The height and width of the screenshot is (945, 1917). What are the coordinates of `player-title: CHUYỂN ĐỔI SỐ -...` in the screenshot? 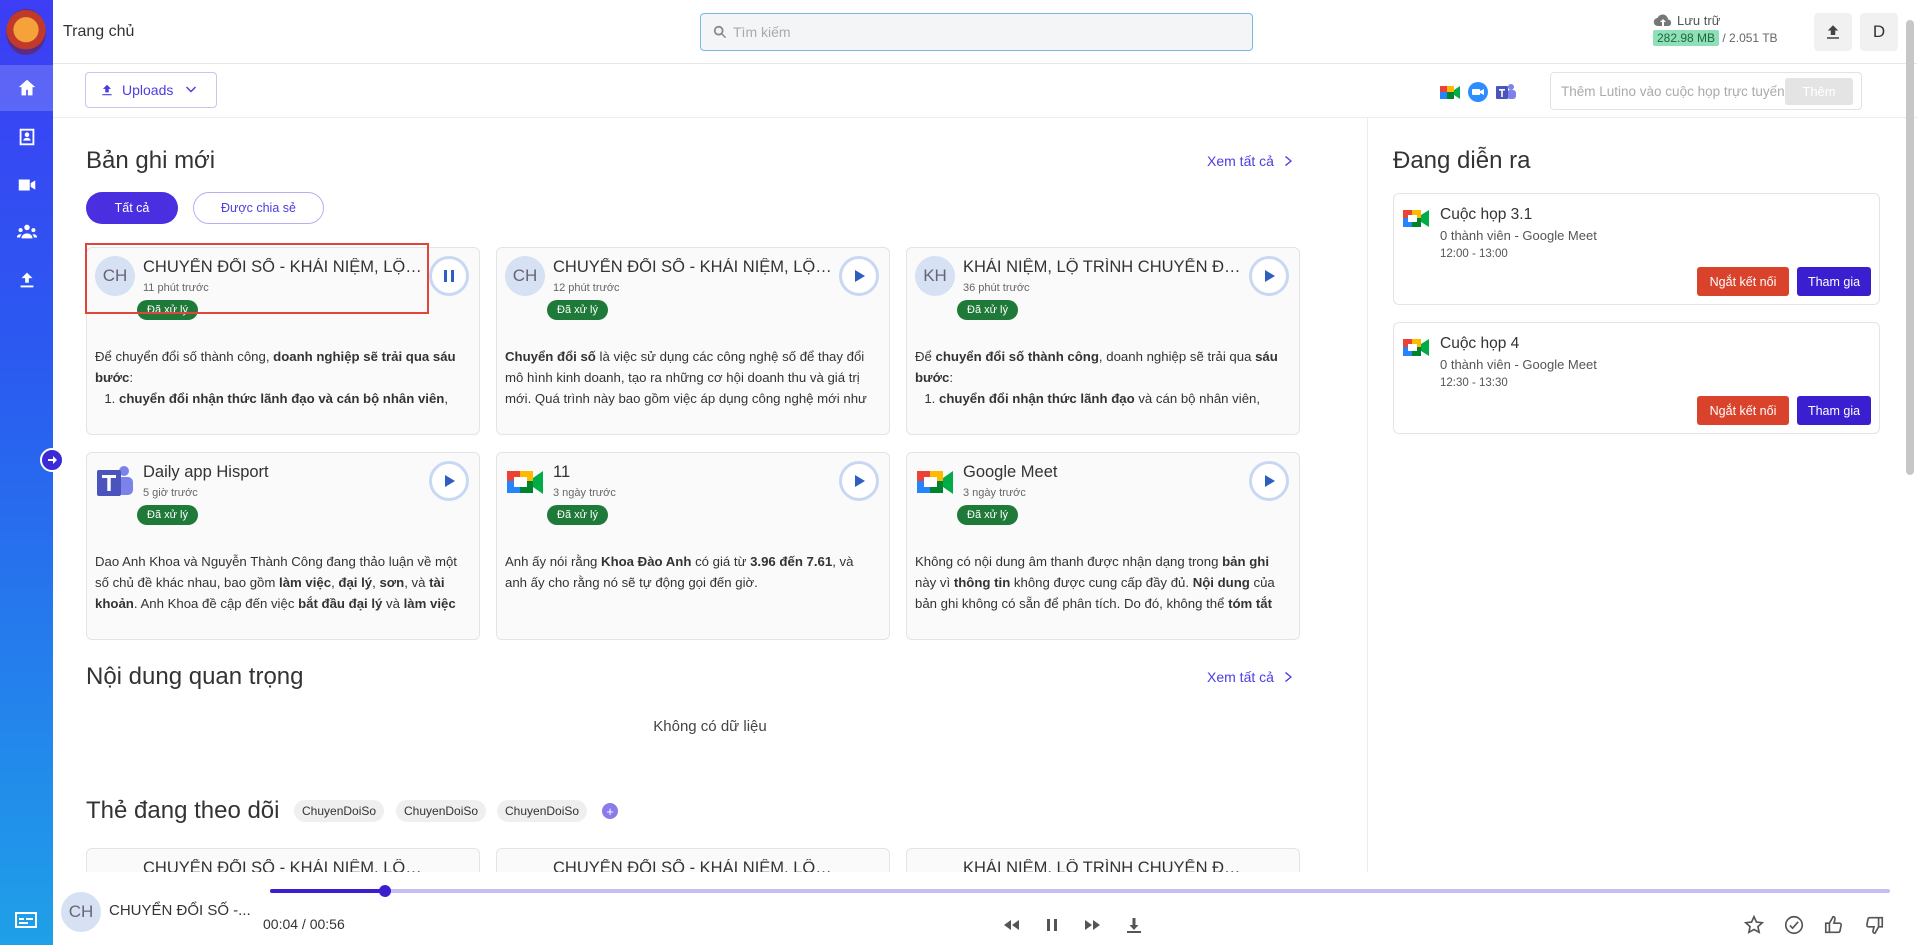 It's located at (180, 910).